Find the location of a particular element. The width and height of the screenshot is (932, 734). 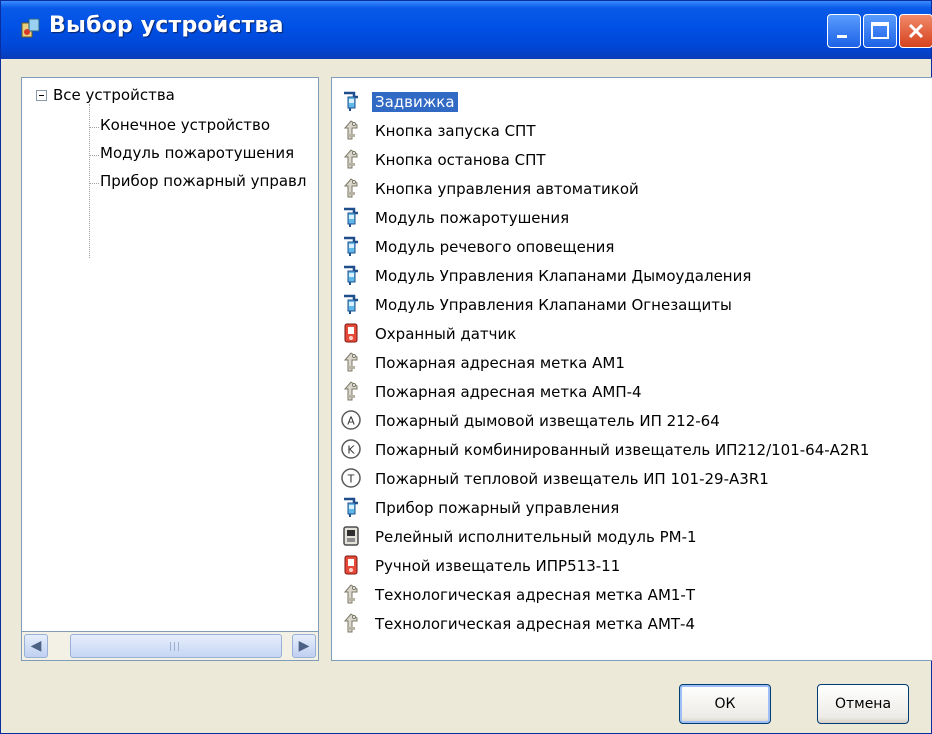

device-label: Кнопка управления автоматикой is located at coordinates (507, 189).